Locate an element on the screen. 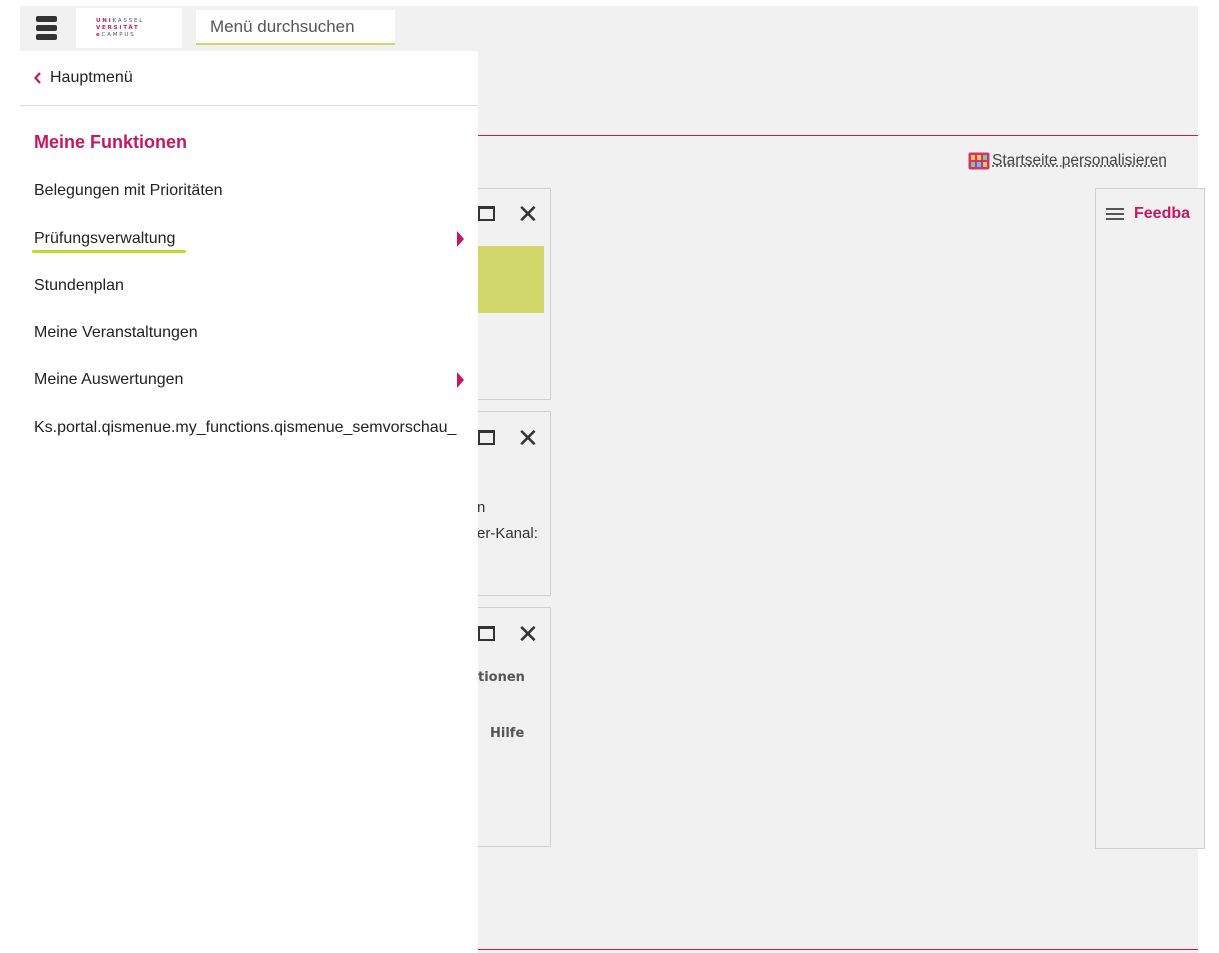 This screenshot has height=953, width=1219. personalize-homepage-link: Startseite personalisieren is located at coordinates (1067, 161).